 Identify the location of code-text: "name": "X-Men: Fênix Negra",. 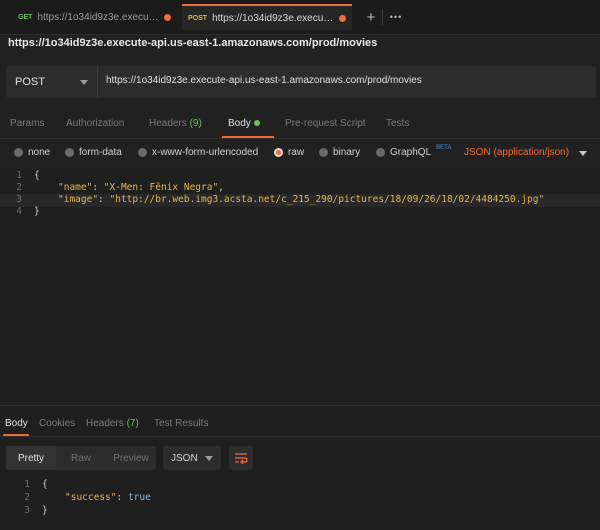
(141, 187).